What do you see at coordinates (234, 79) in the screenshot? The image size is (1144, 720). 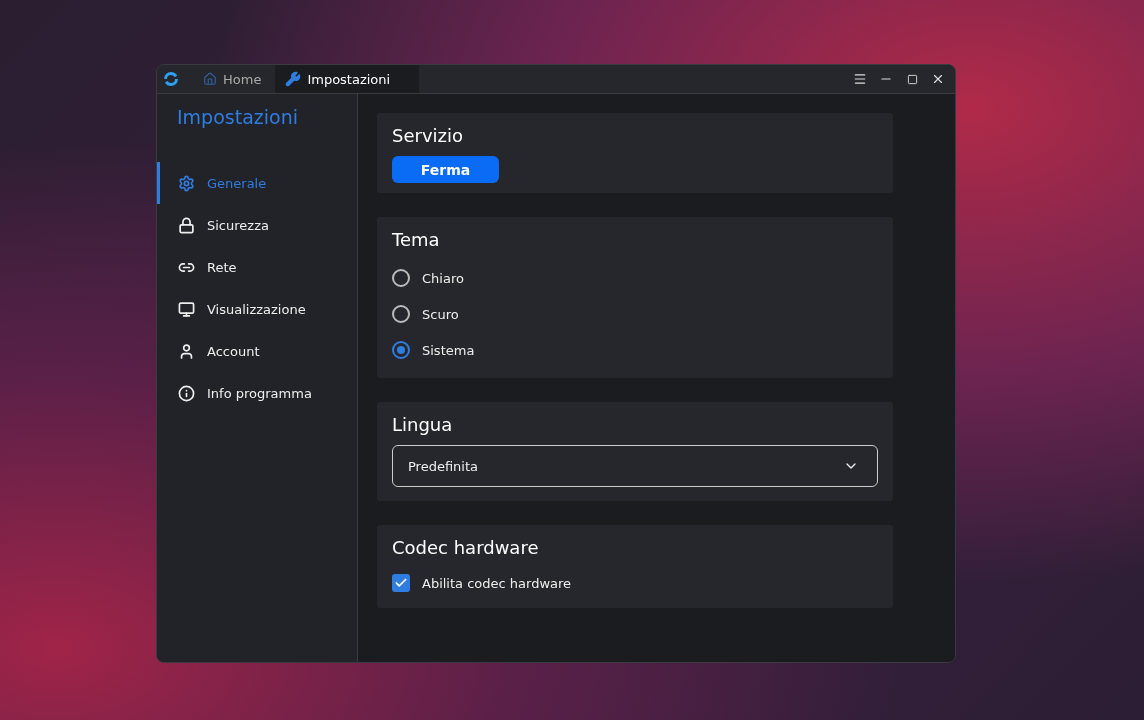 I see `tab: Home` at bounding box center [234, 79].